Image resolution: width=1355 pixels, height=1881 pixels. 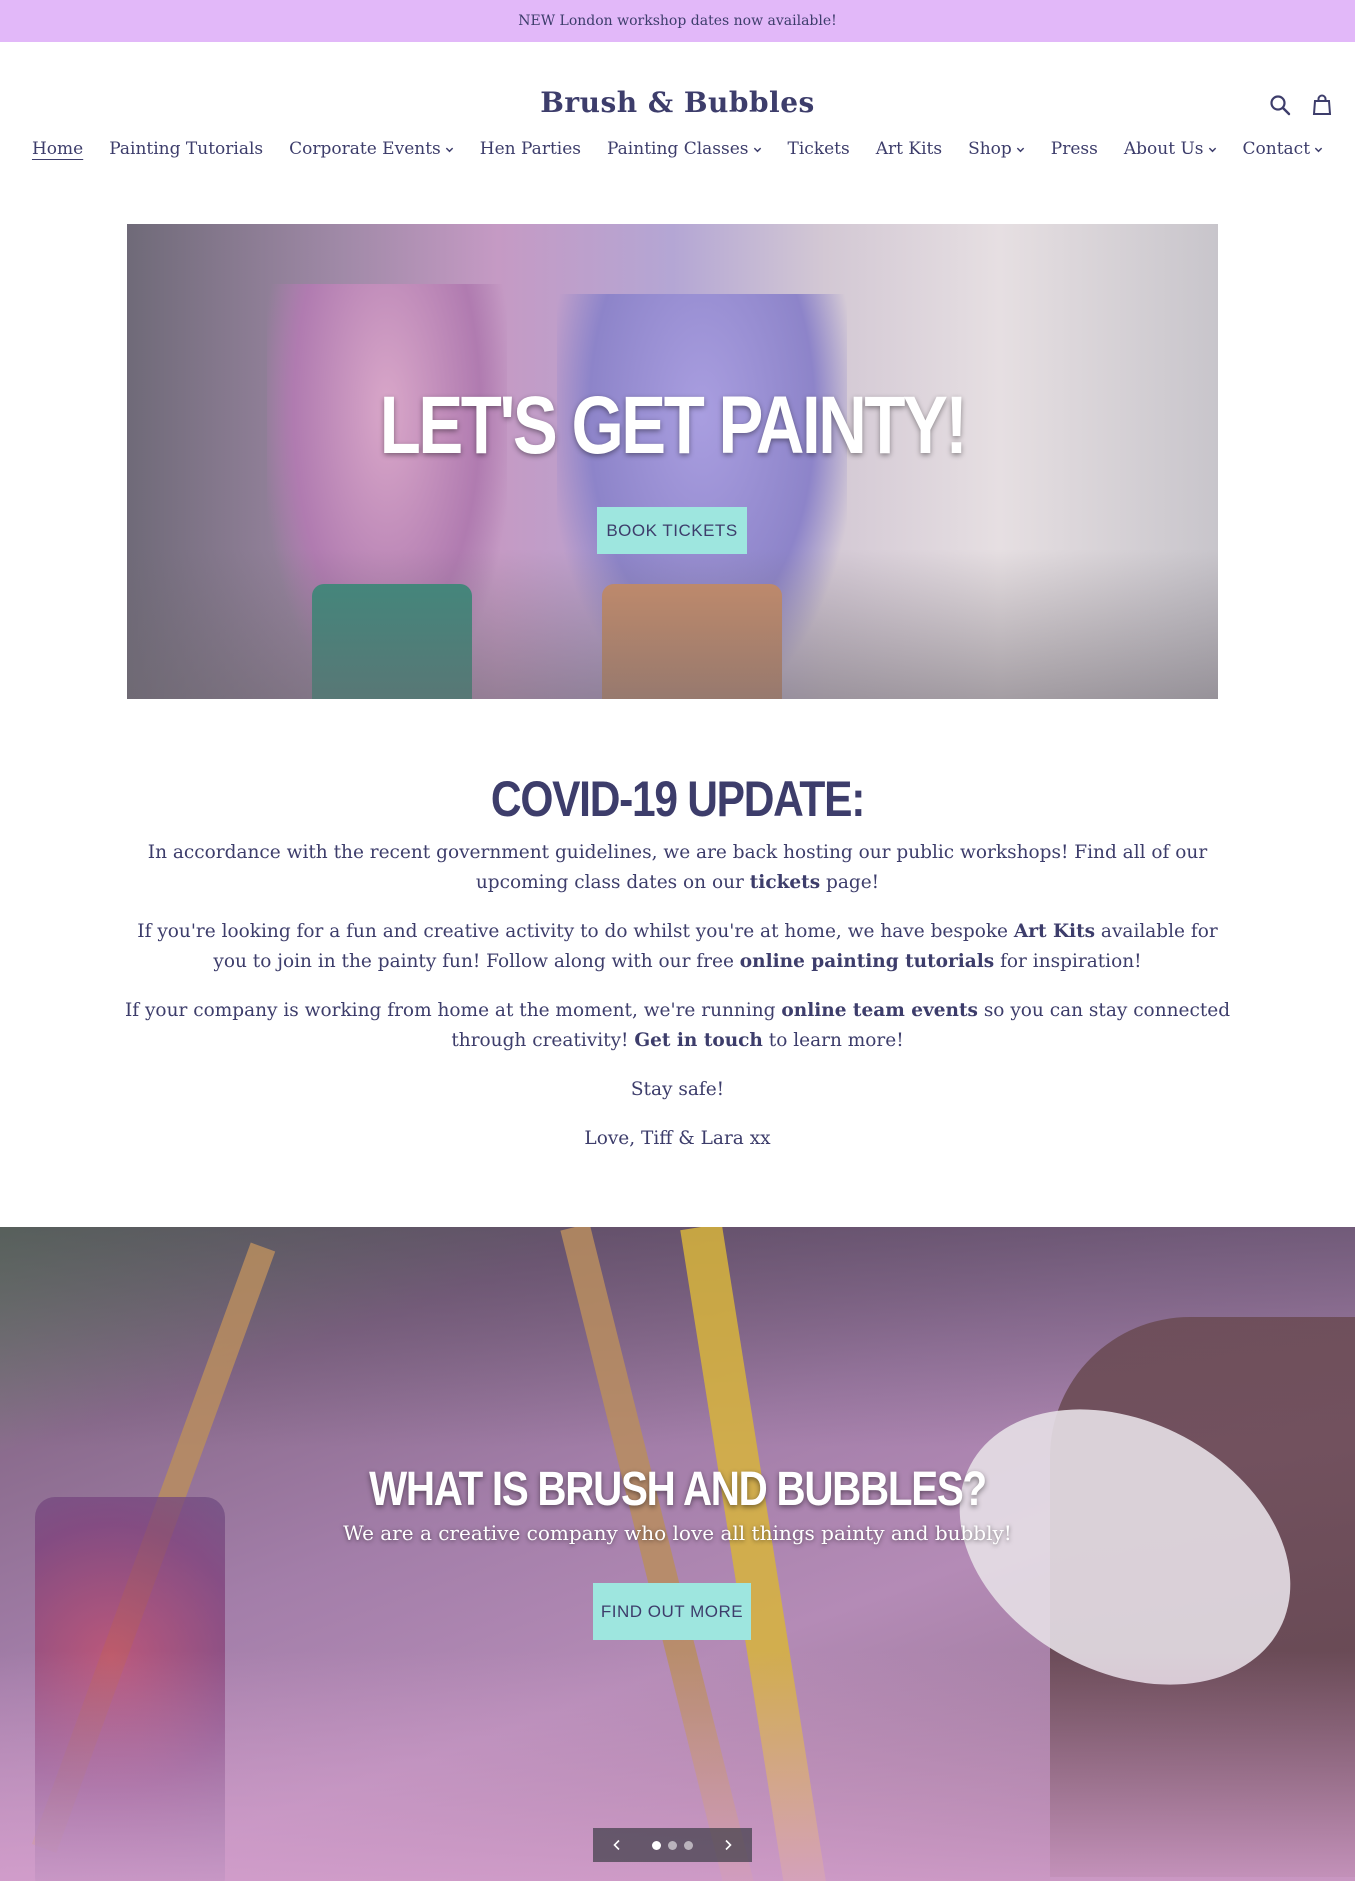 I want to click on search-icon, so click(x=1280, y=105).